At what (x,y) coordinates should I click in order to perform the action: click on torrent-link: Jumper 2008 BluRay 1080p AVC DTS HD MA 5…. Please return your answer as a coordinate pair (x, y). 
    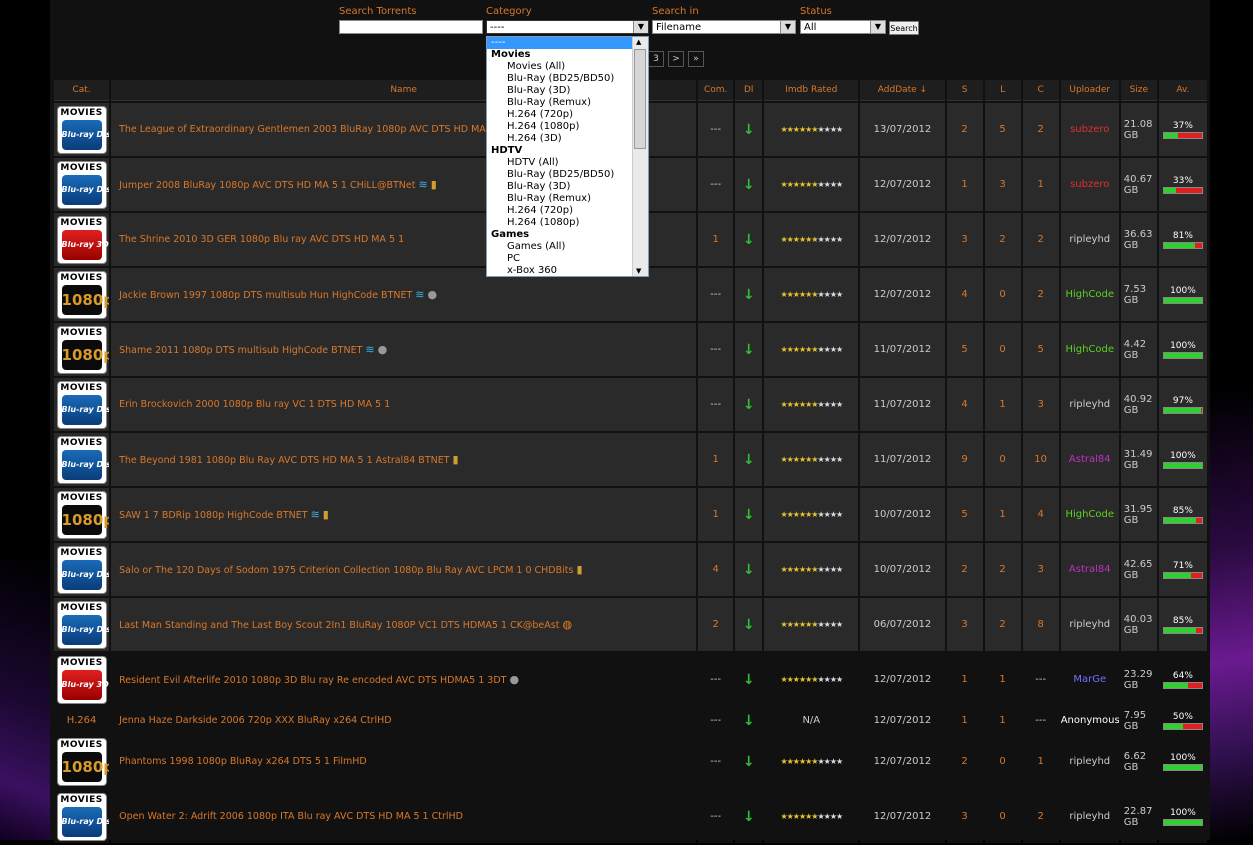
    Looking at the image, I should click on (267, 185).